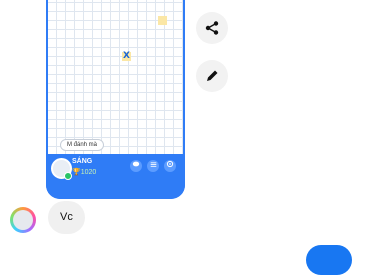 This screenshot has height=275, width=374. I want to click on blue-action-button, so click(329, 260).